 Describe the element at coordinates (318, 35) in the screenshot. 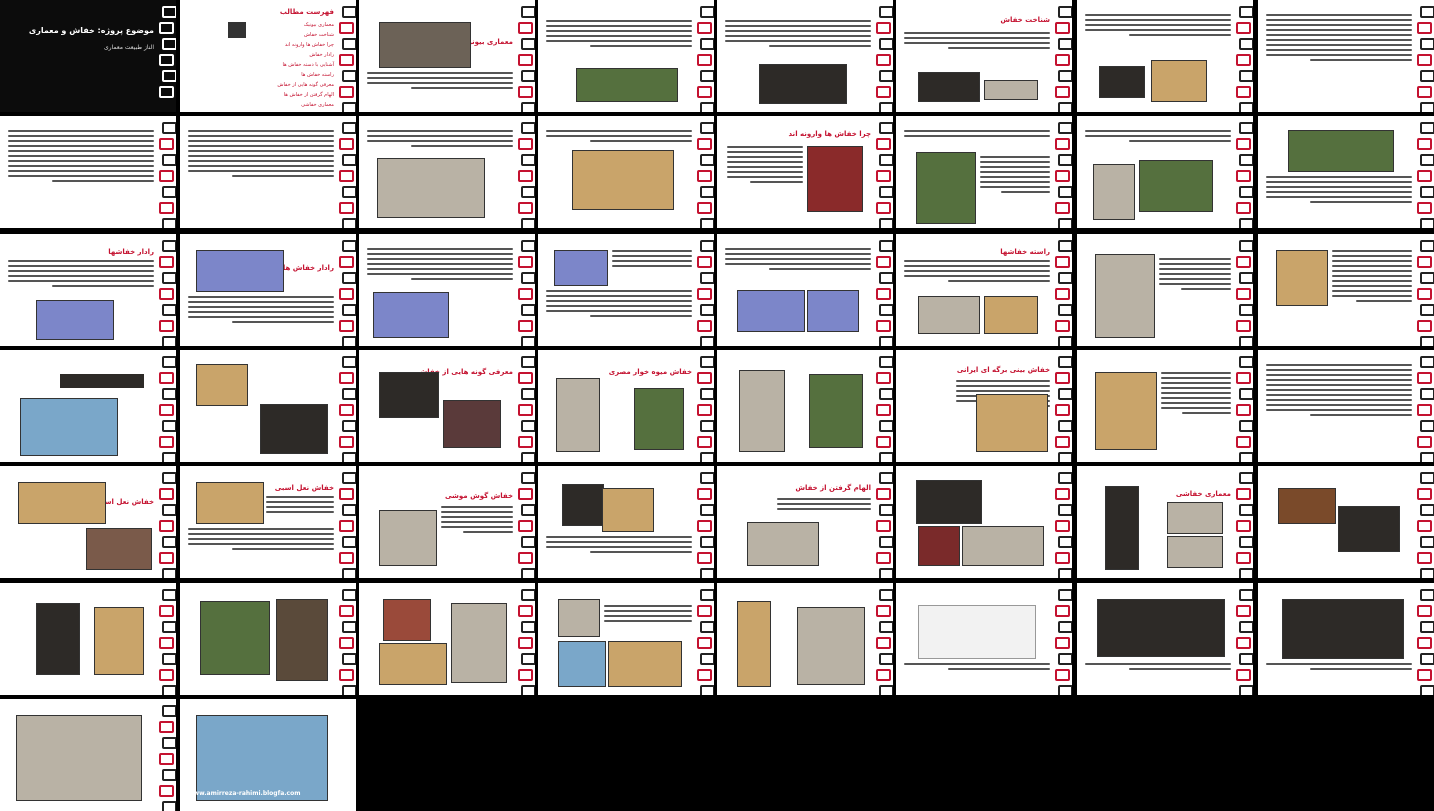

I see `toc-item: شناخت خفاش` at that location.